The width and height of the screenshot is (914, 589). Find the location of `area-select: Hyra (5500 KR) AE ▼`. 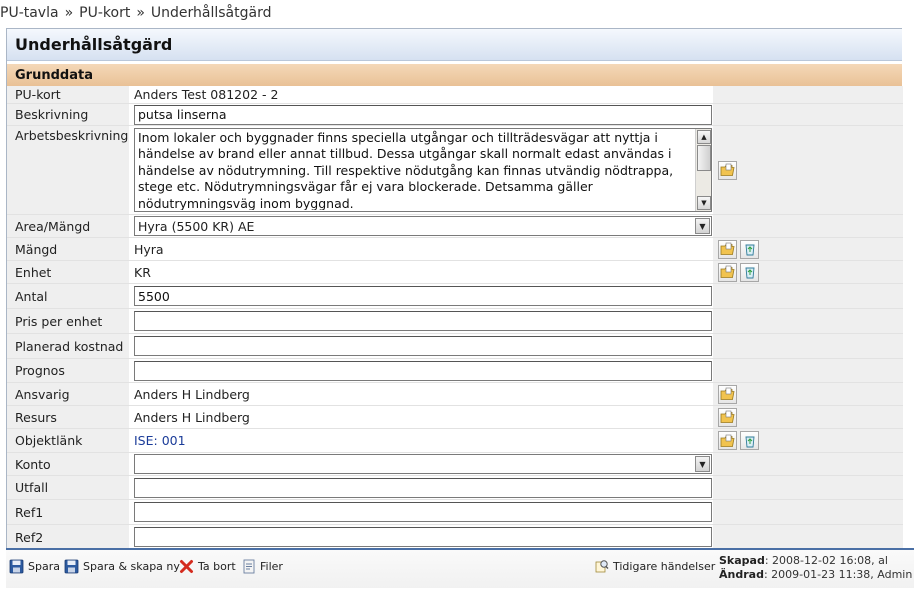

area-select: Hyra (5500 KR) AE ▼ is located at coordinates (423, 226).